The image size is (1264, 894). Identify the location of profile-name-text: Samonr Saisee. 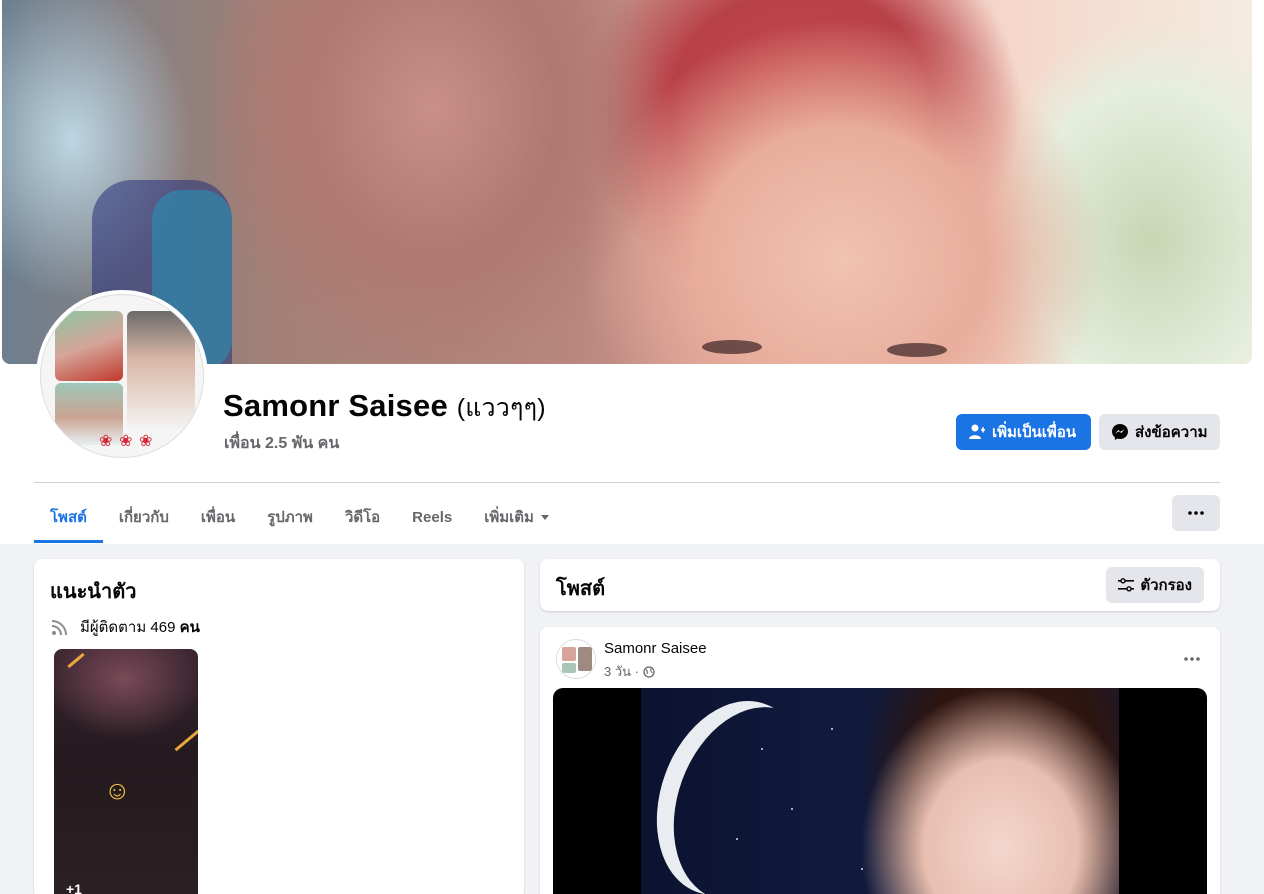
(335, 405).